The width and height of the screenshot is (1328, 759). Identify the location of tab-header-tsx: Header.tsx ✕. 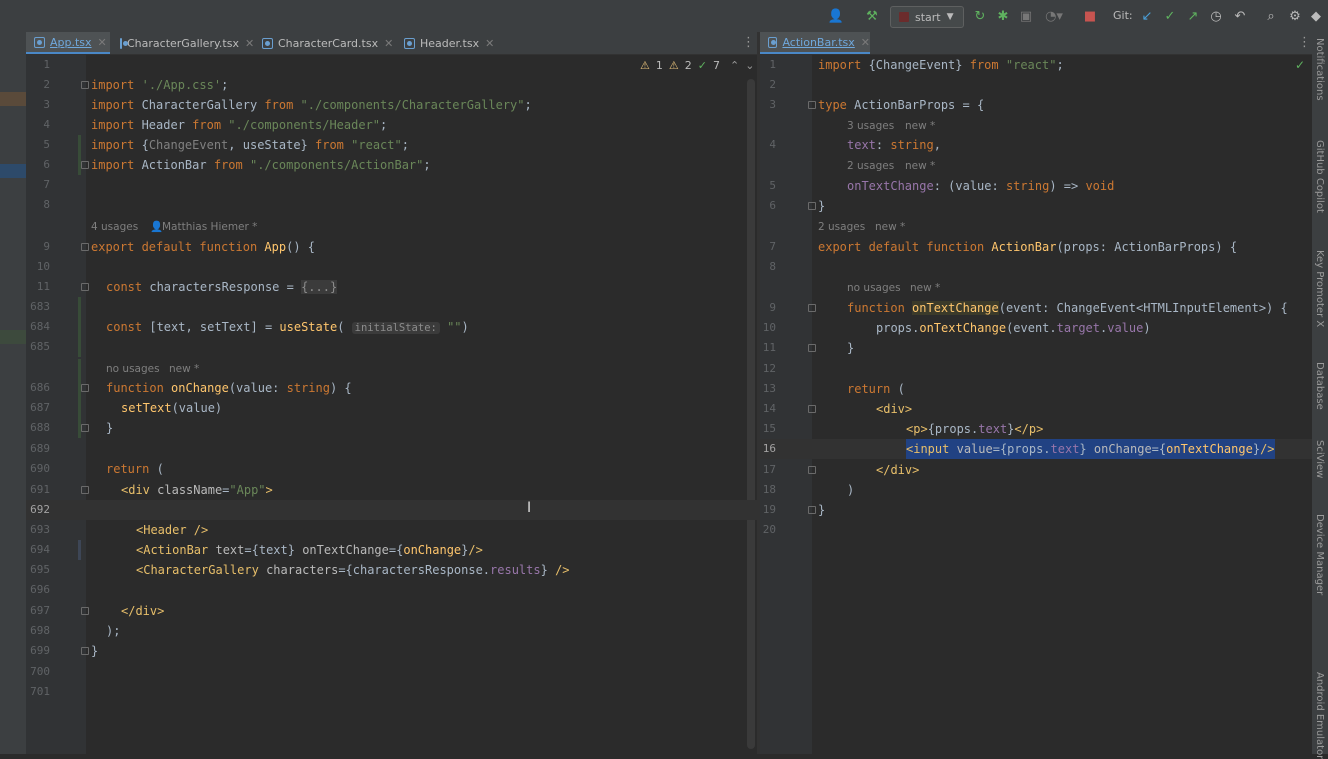
(446, 43).